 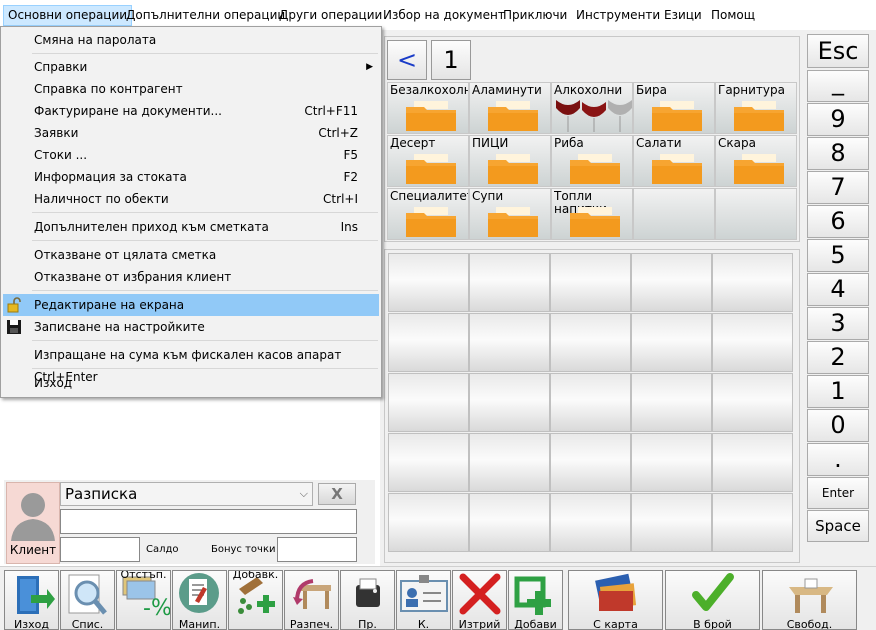 What do you see at coordinates (618, 15) in the screenshot?
I see `menu-tools: Инструменти` at bounding box center [618, 15].